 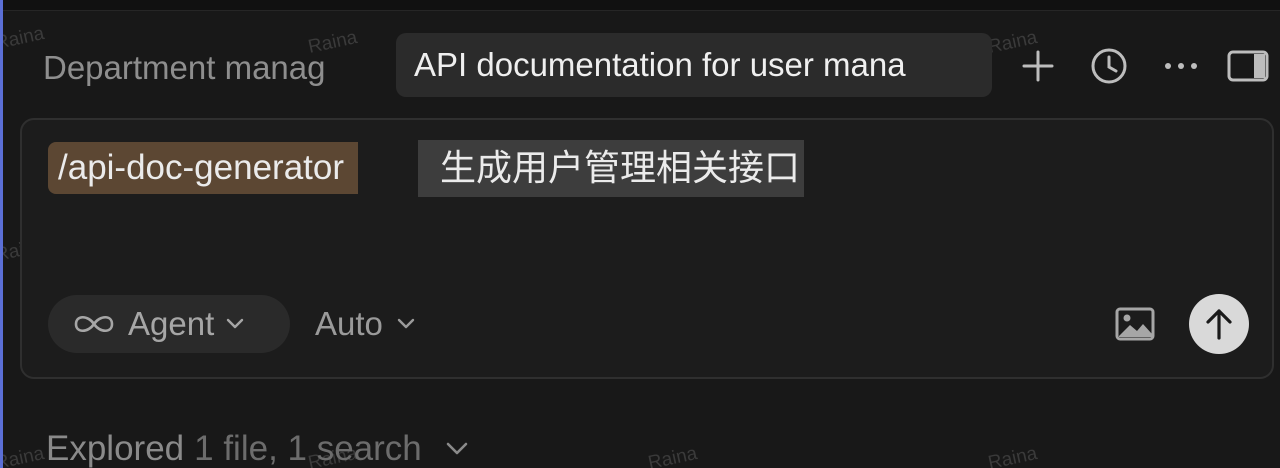 I want to click on tab-api-documentation: API documentation for user mana, so click(x=694, y=65).